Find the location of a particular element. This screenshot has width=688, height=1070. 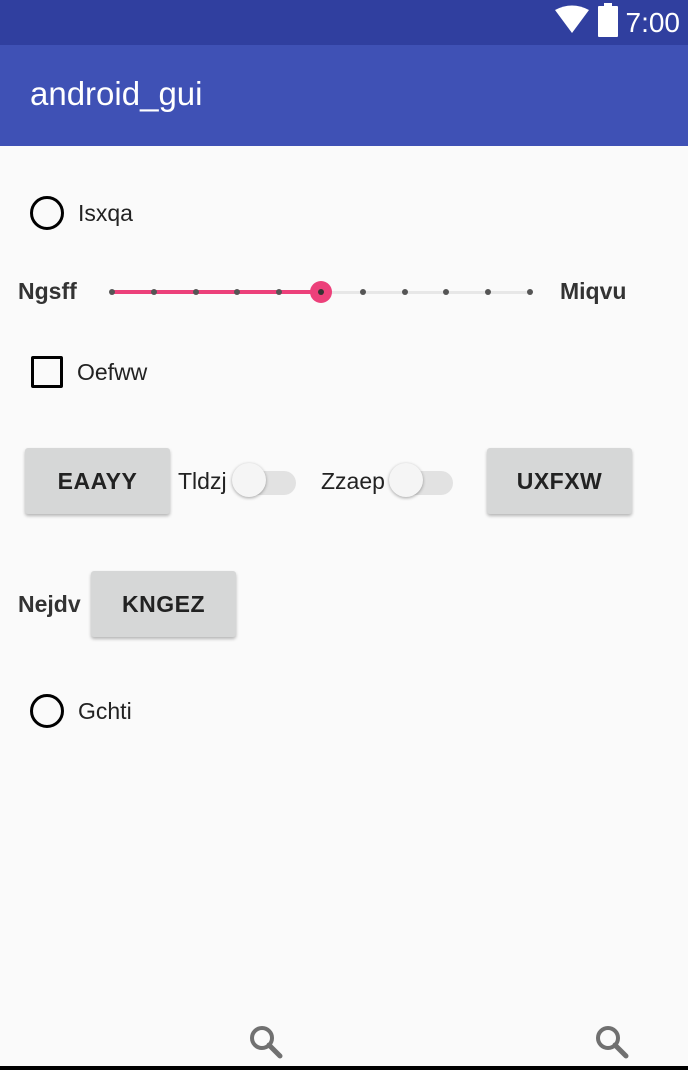

radio-gchti: Gchti is located at coordinates (81, 711).